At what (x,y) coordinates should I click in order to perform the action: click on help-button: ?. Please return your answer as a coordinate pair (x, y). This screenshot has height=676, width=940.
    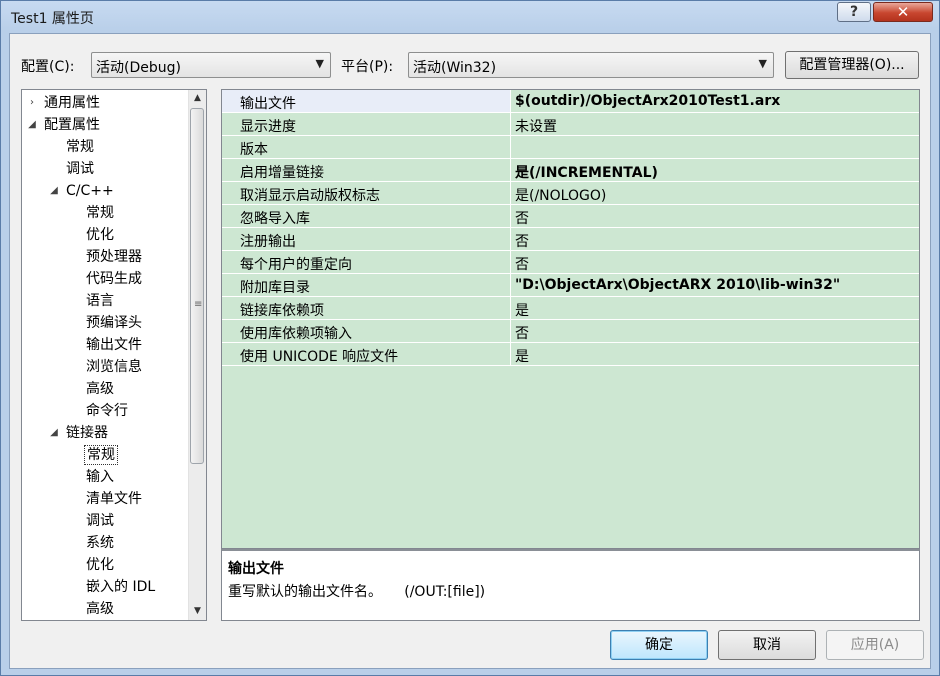
    Looking at the image, I should click on (854, 12).